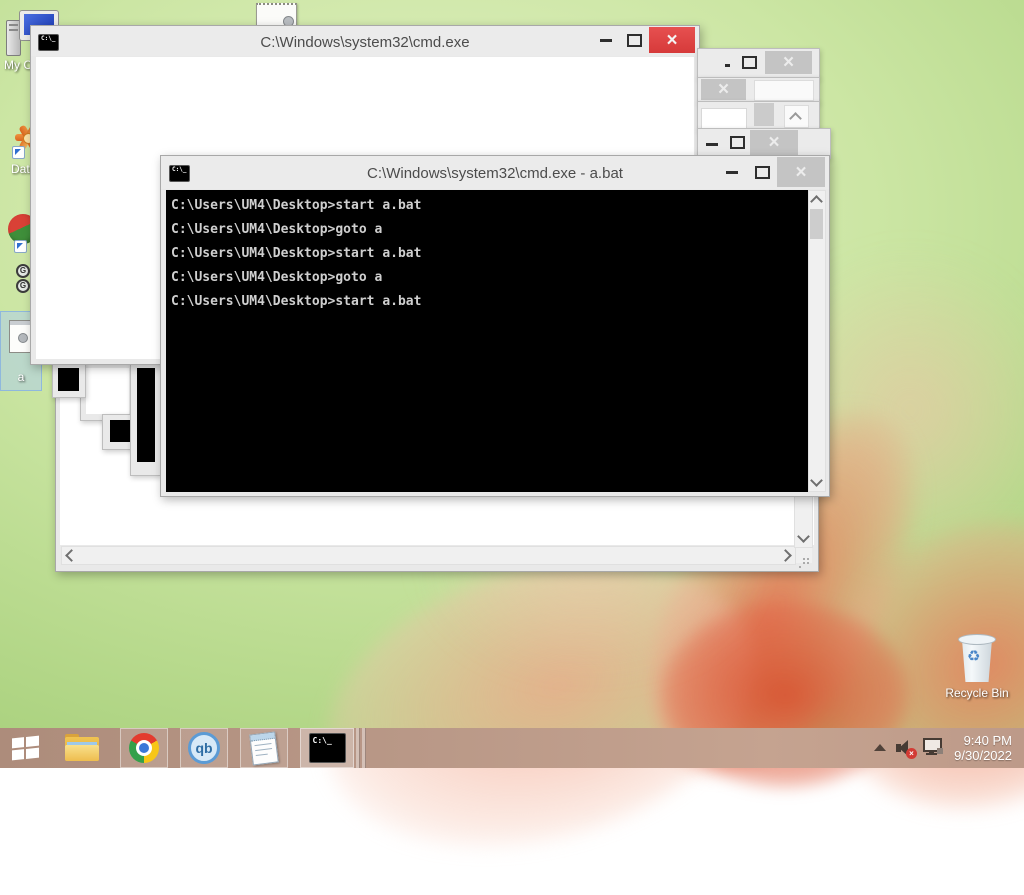 Image resolution: width=1024 pixels, height=895 pixels. I want to click on horizontal-scrollbar, so click(428, 555).